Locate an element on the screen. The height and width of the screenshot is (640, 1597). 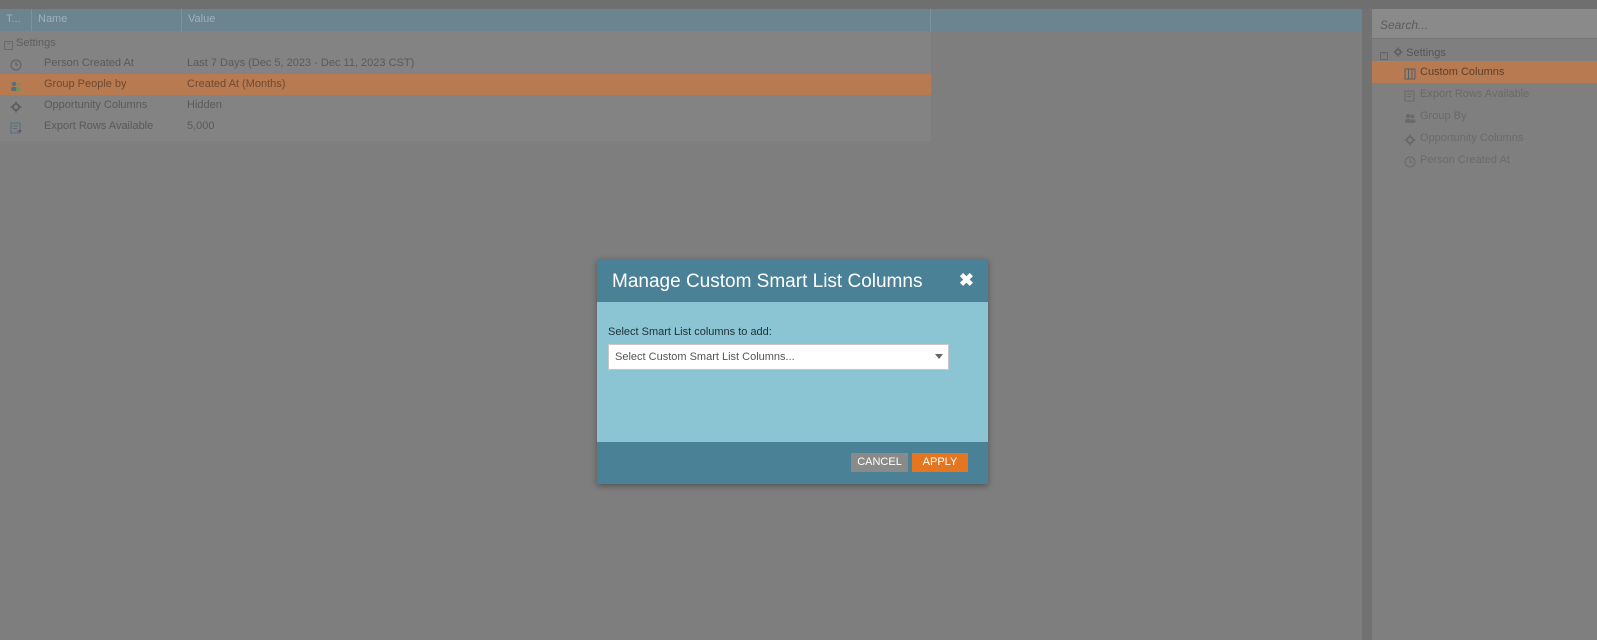
dialog-body: Select Smart List columns to add is located at coordinates (792, 372).